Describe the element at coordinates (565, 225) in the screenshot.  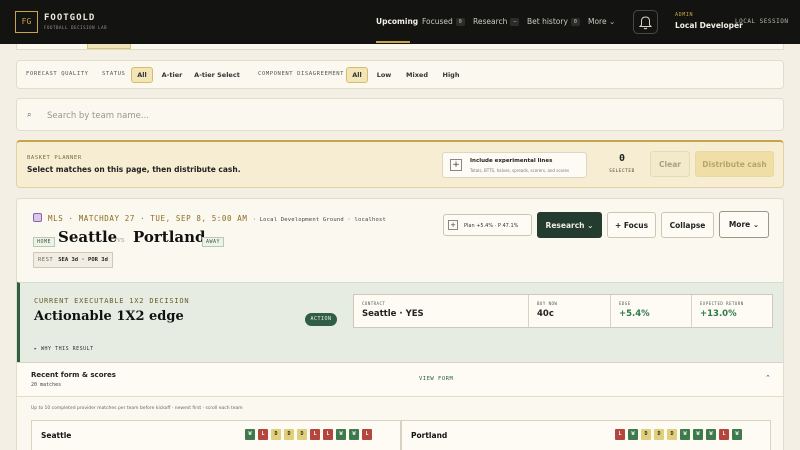
I see `research-label: Research` at that location.